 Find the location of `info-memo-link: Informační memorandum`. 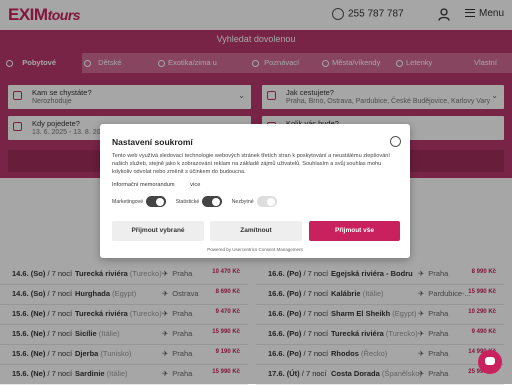

info-memo-link: Informační memorandum is located at coordinates (143, 185).